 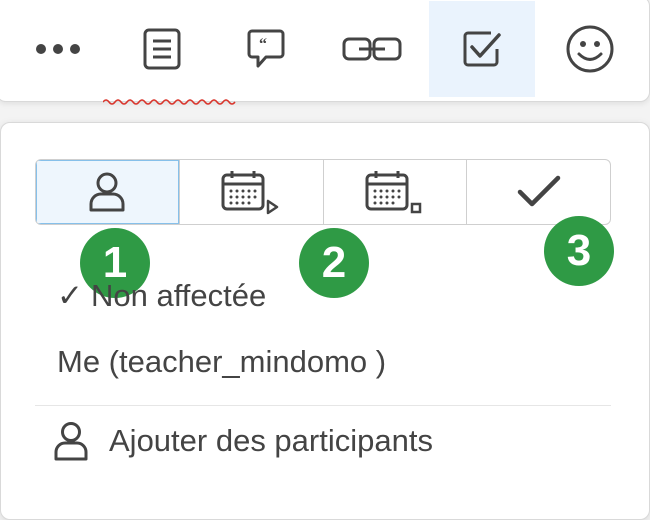 What do you see at coordinates (169, 102) in the screenshot?
I see `spellcheck-underline` at bounding box center [169, 102].